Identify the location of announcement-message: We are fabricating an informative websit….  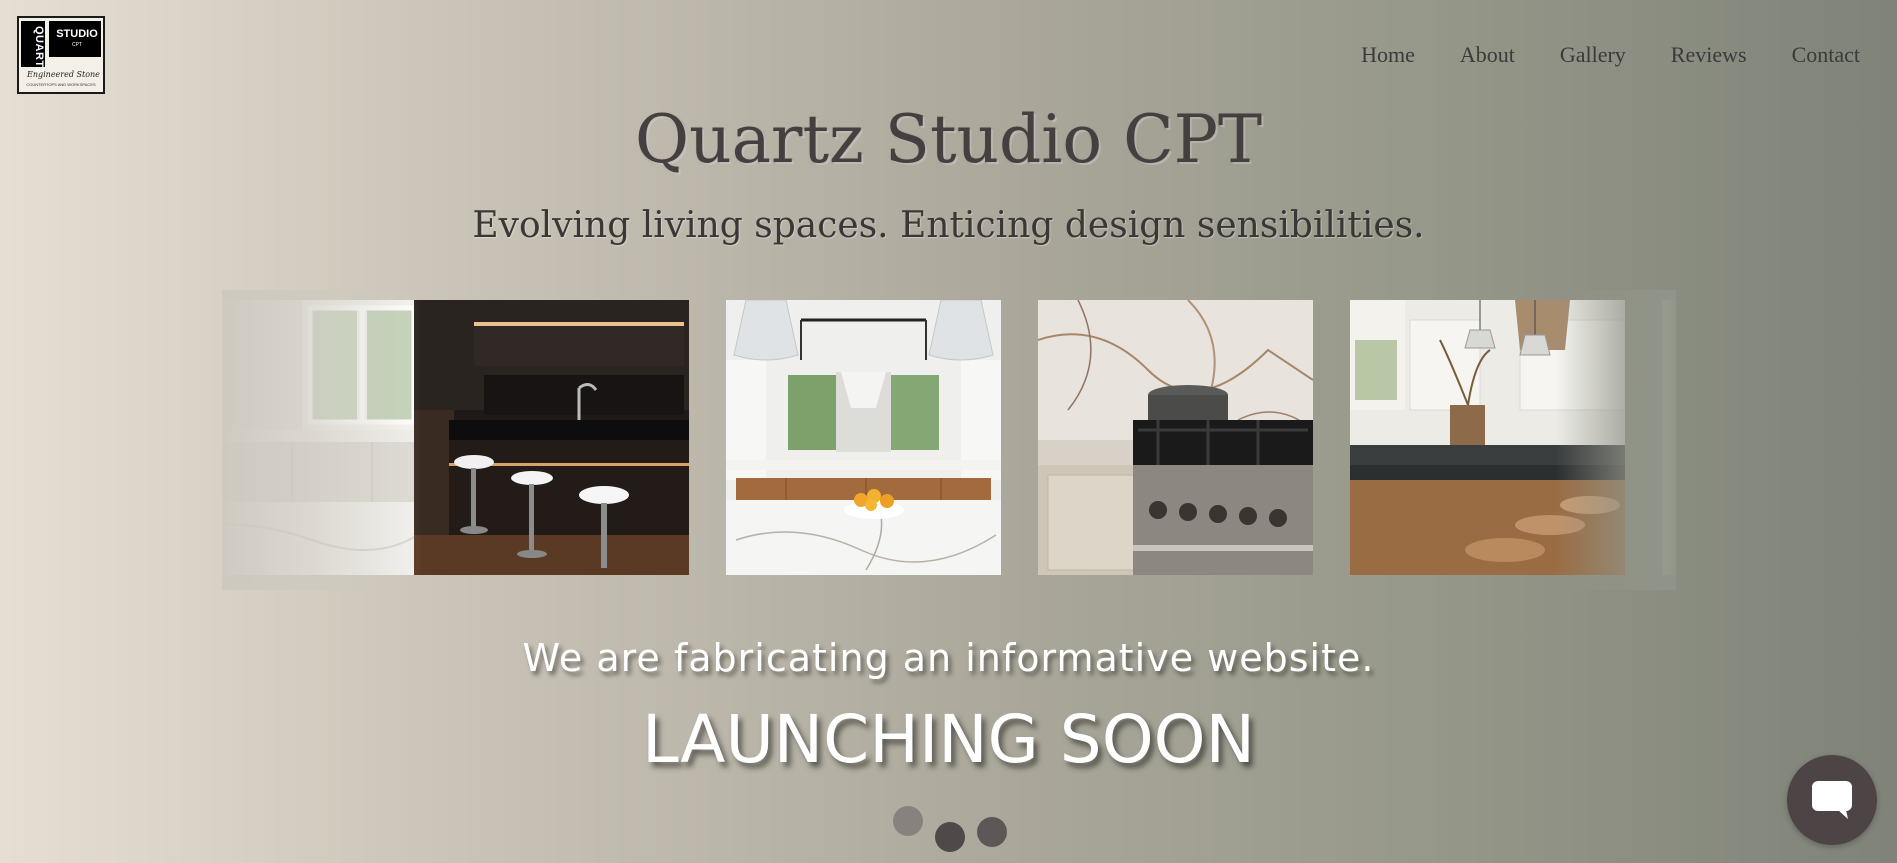
(948, 658).